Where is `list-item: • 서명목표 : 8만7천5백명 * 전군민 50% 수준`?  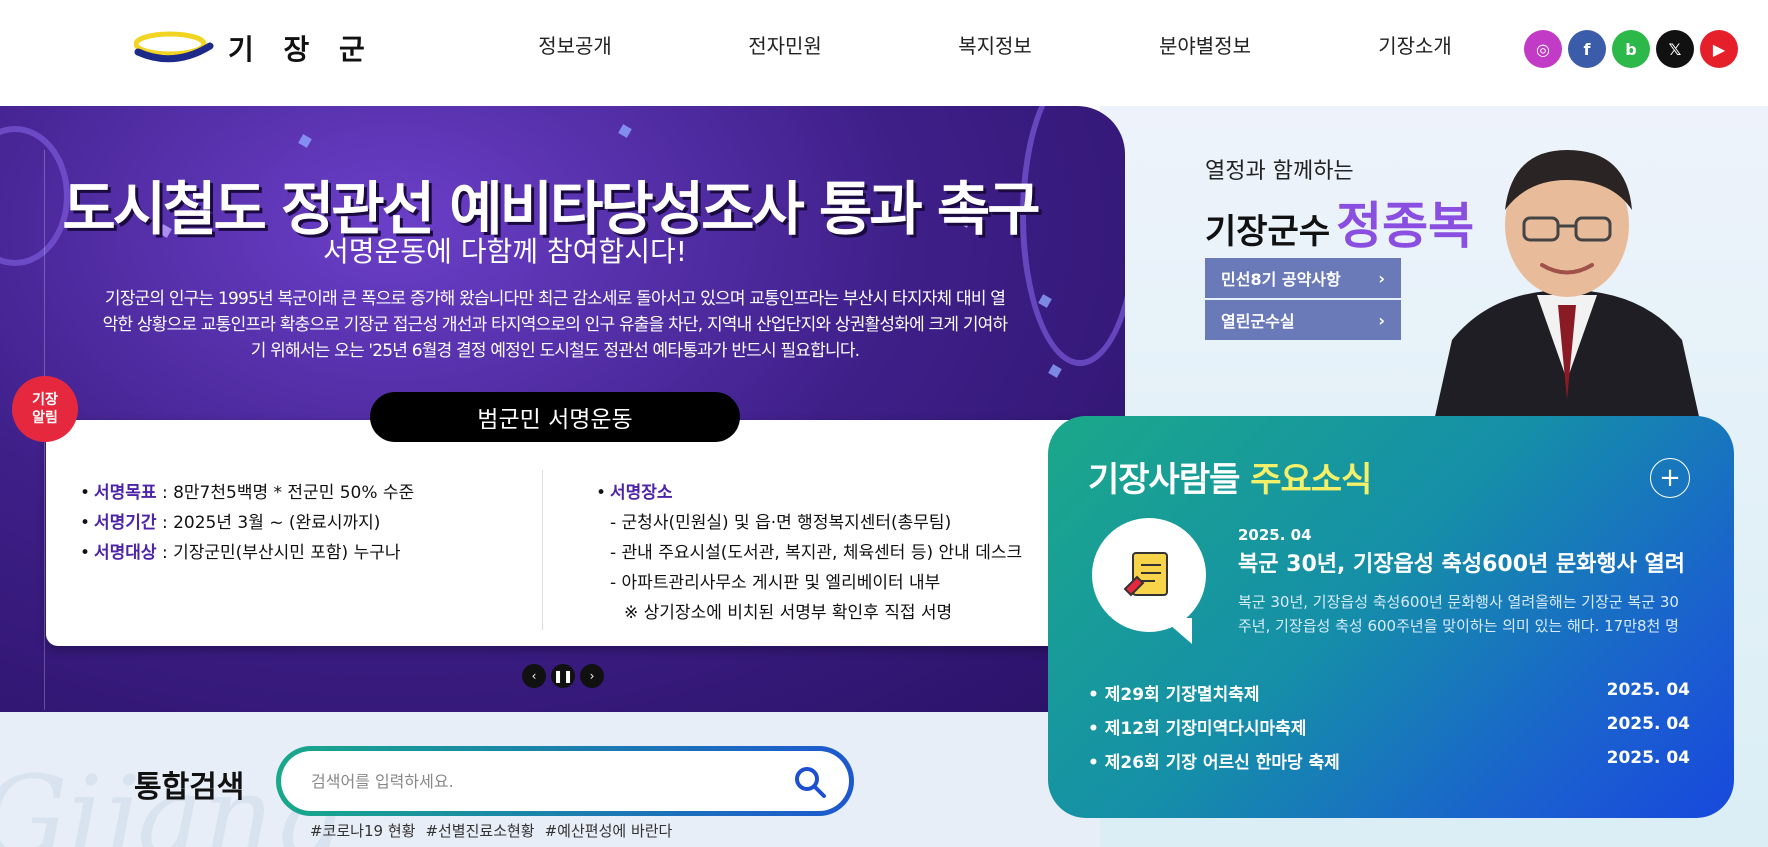
list-item: • 서명목표 : 8만7천5백명 * 전군민 50% 수준 is located at coordinates (247, 493).